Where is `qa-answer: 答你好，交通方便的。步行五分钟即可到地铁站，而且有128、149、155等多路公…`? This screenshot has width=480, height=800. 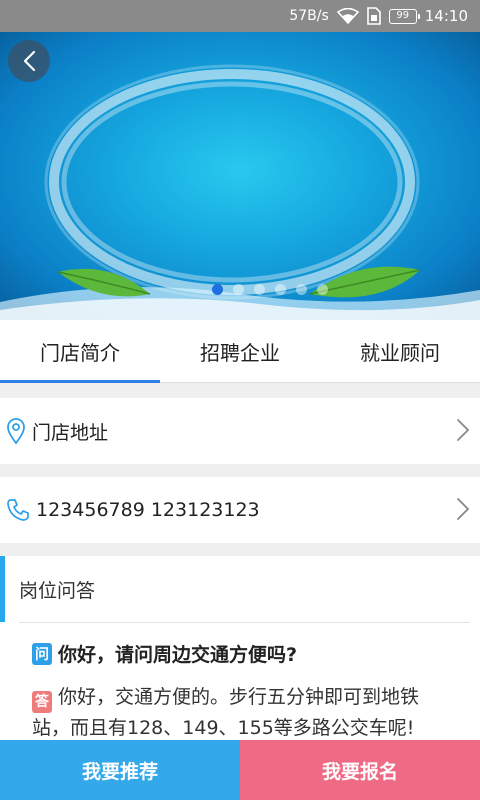 qa-answer: 答你好，交通方便的。步行五分钟即可到地铁站，而且有128、149、155等多路公… is located at coordinates (242, 712).